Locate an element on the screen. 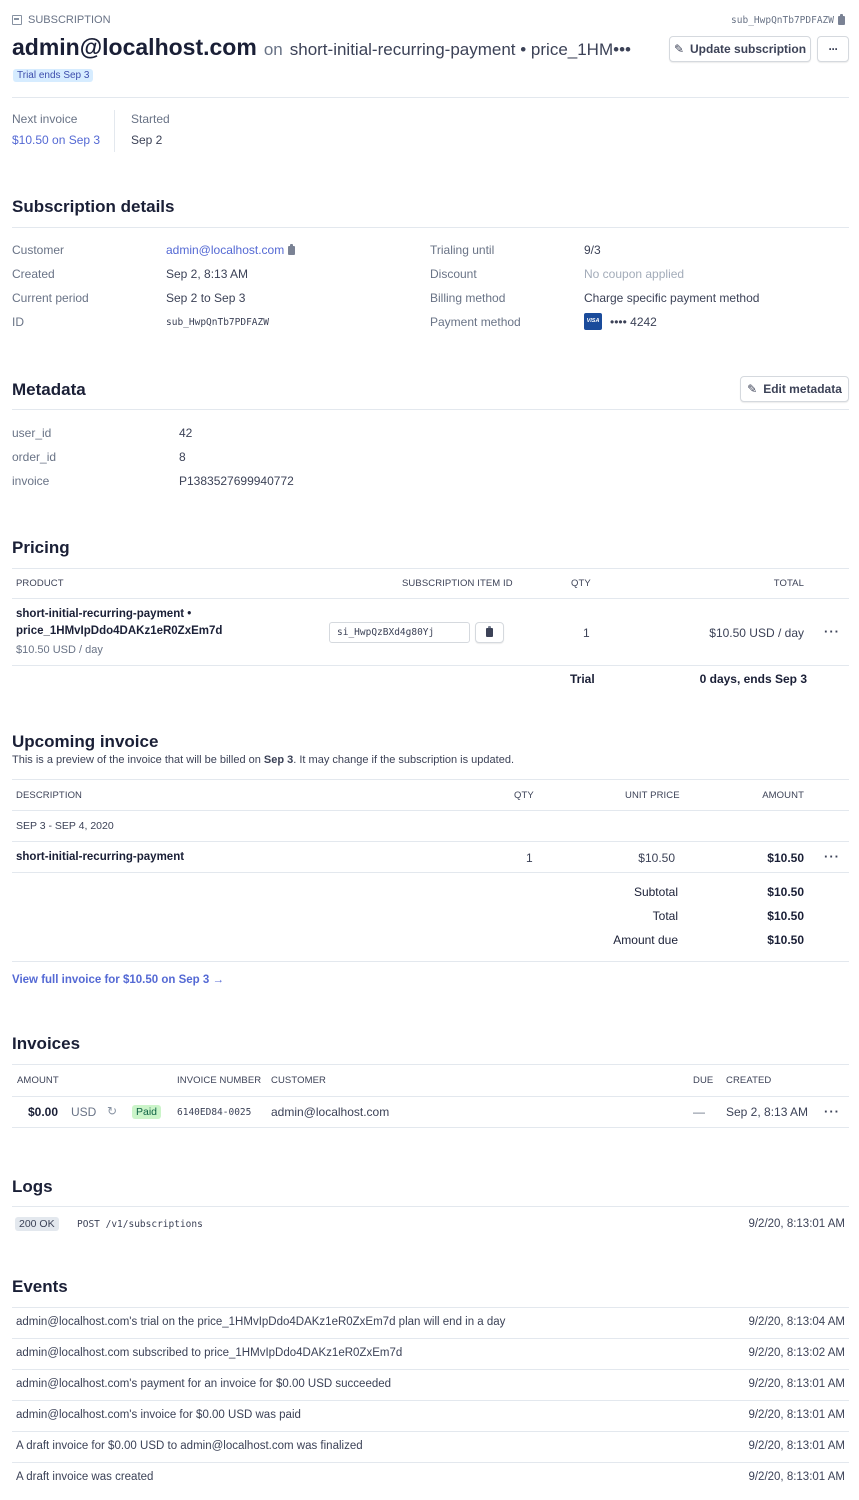 The image size is (859, 1500). column-header-amount: AMOUNT is located at coordinates (38, 1080).